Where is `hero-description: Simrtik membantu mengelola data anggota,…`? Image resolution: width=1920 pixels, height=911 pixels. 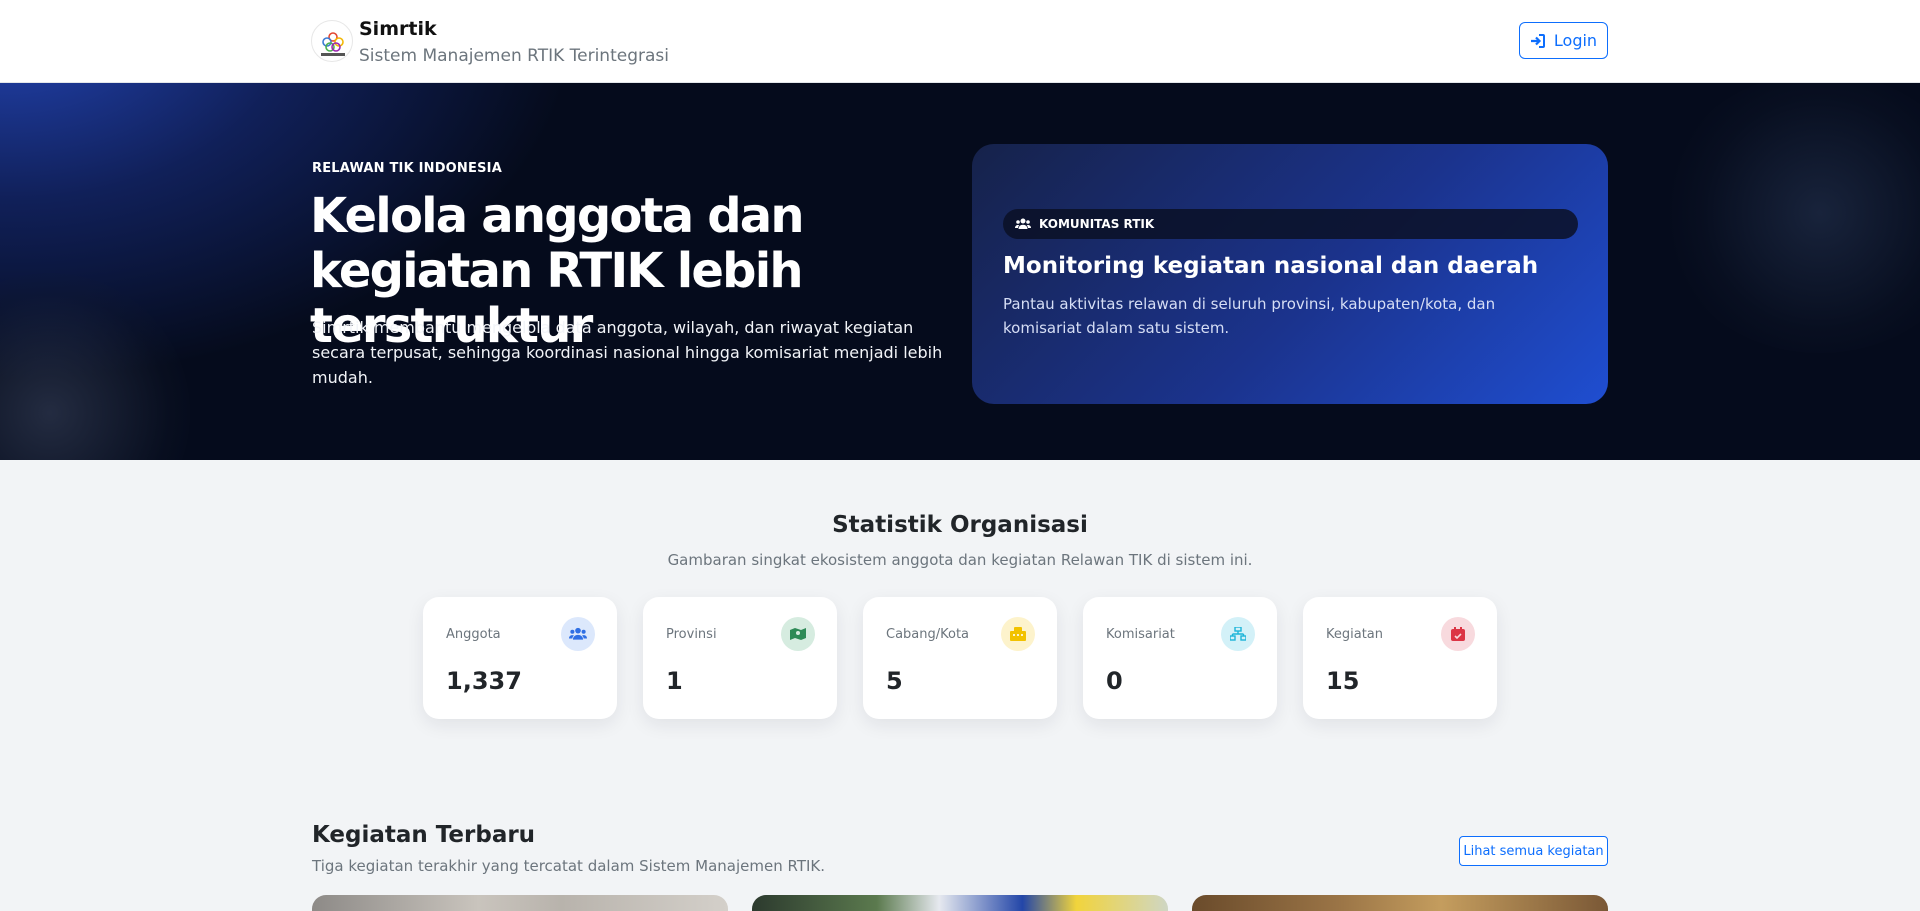 hero-description: Simrtik membantu mengelola data anggota,… is located at coordinates (627, 352).